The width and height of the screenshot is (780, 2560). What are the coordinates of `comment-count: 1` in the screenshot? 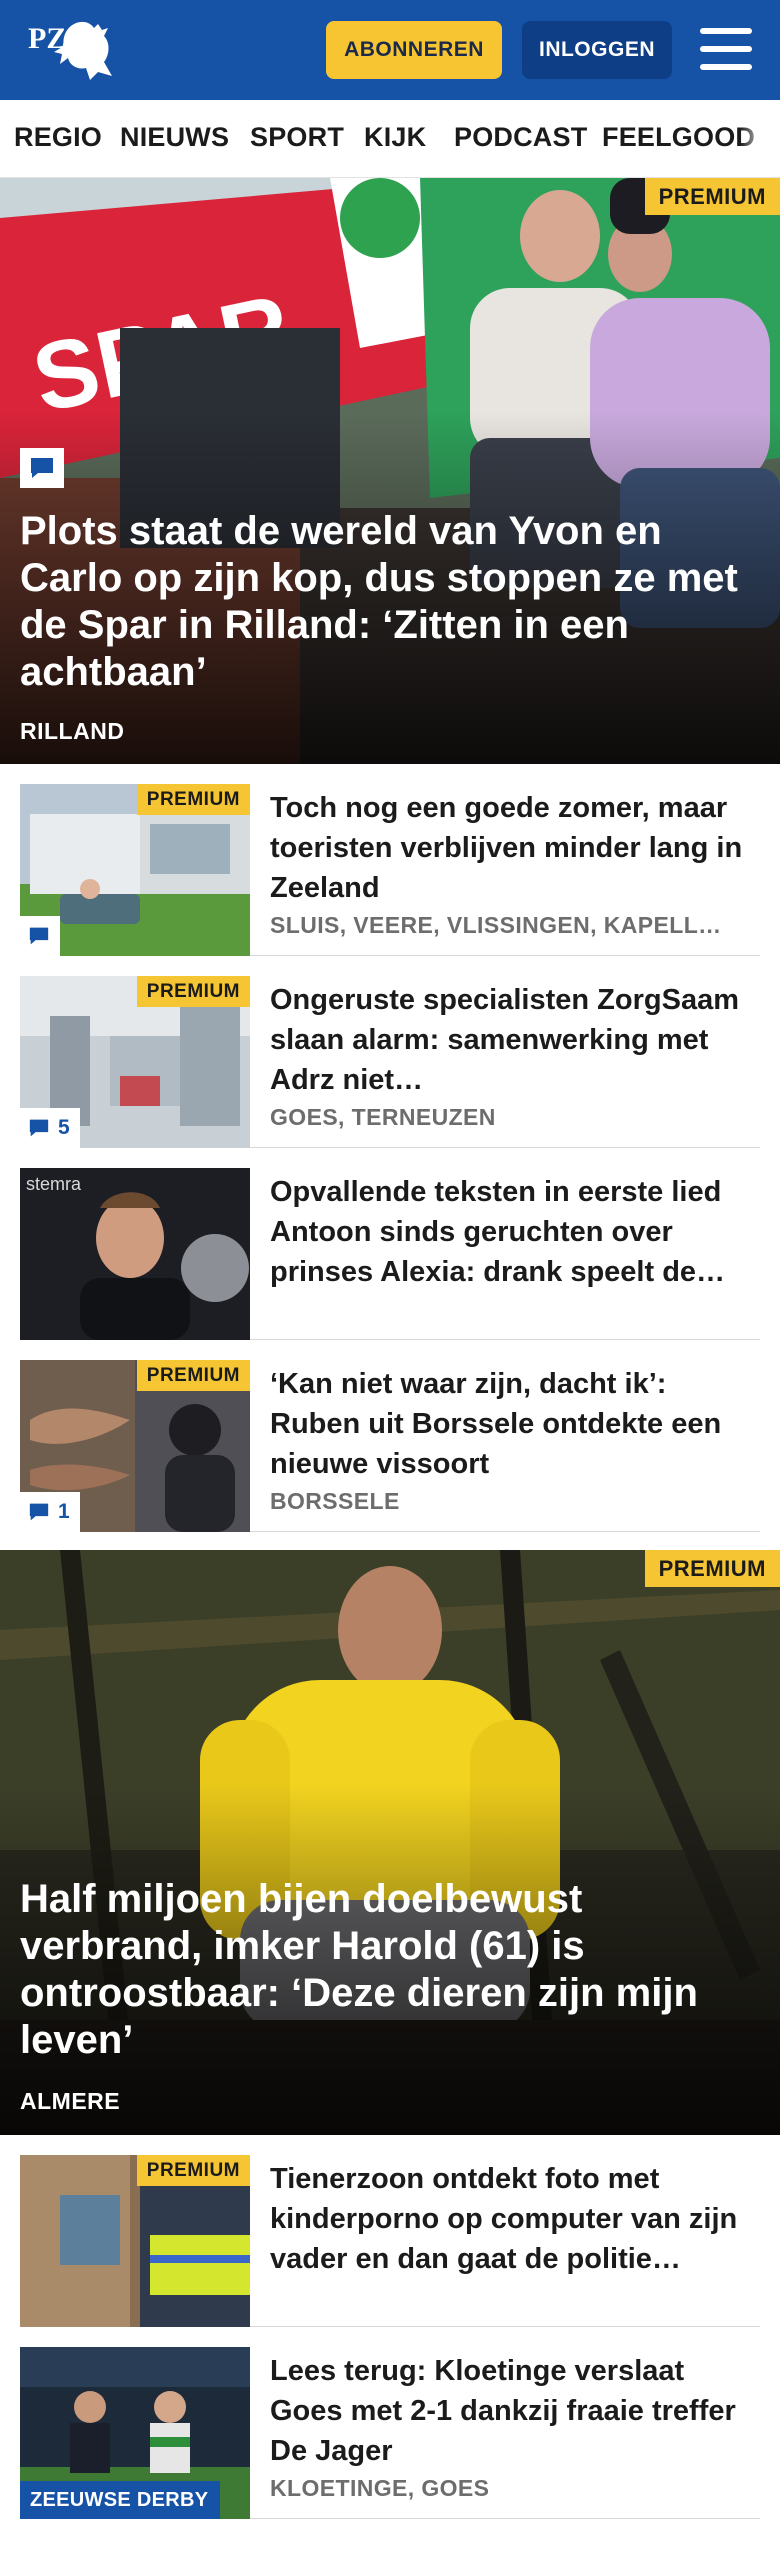 It's located at (50, 1512).